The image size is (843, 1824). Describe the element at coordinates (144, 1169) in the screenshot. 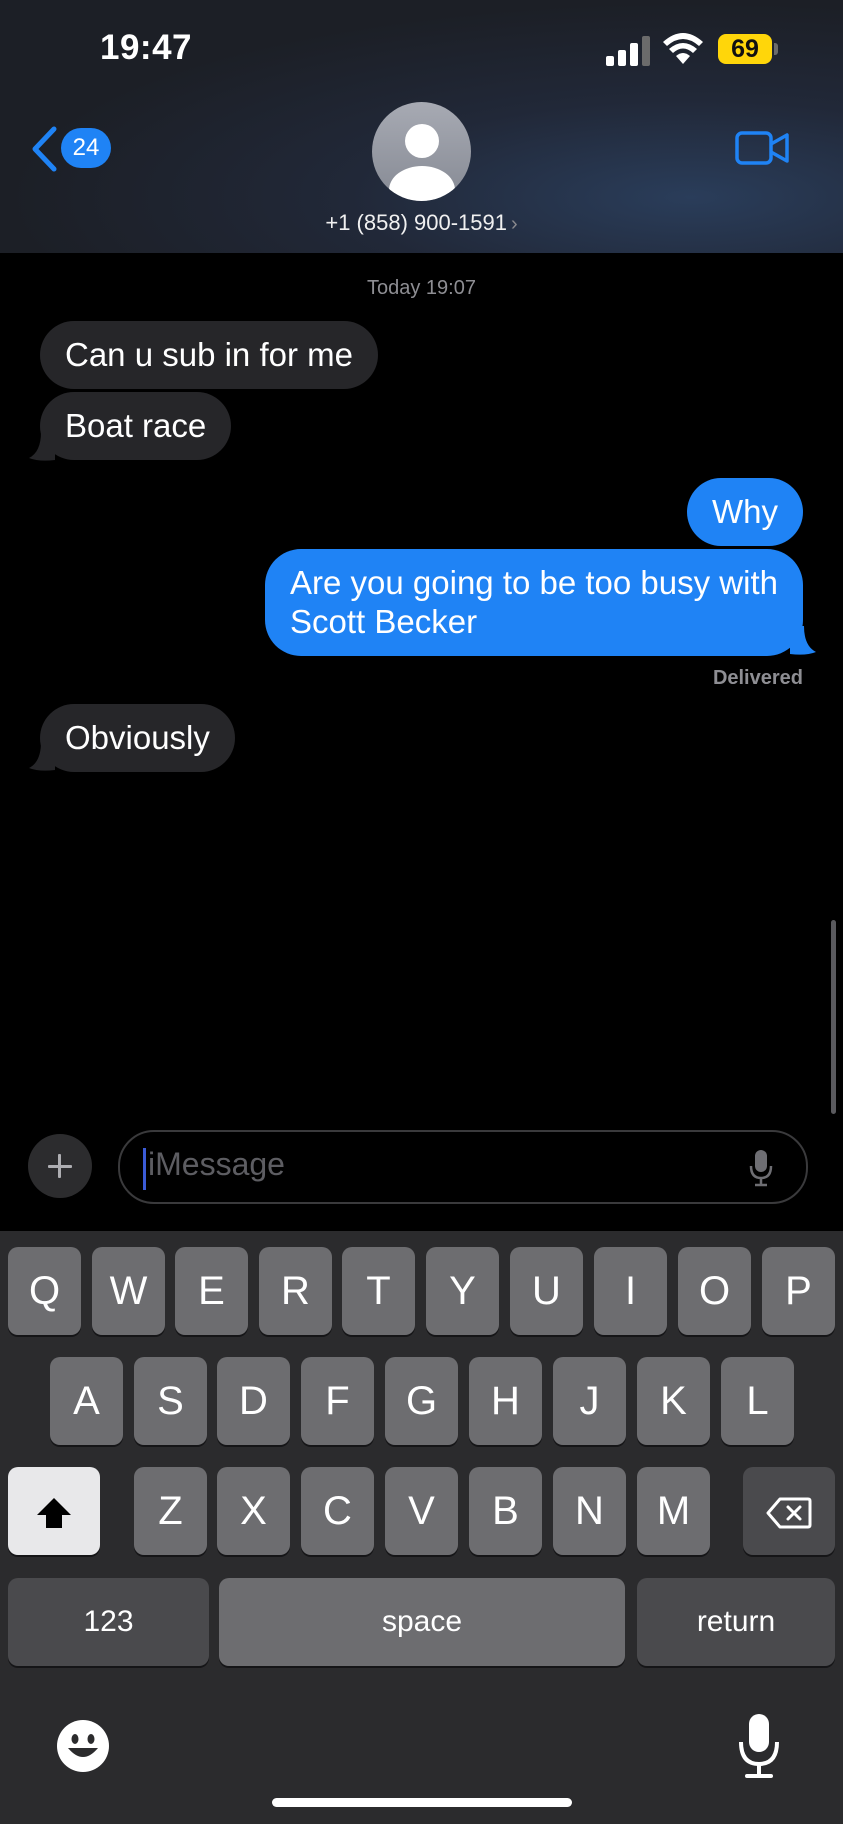

I see `text-cursor` at that location.